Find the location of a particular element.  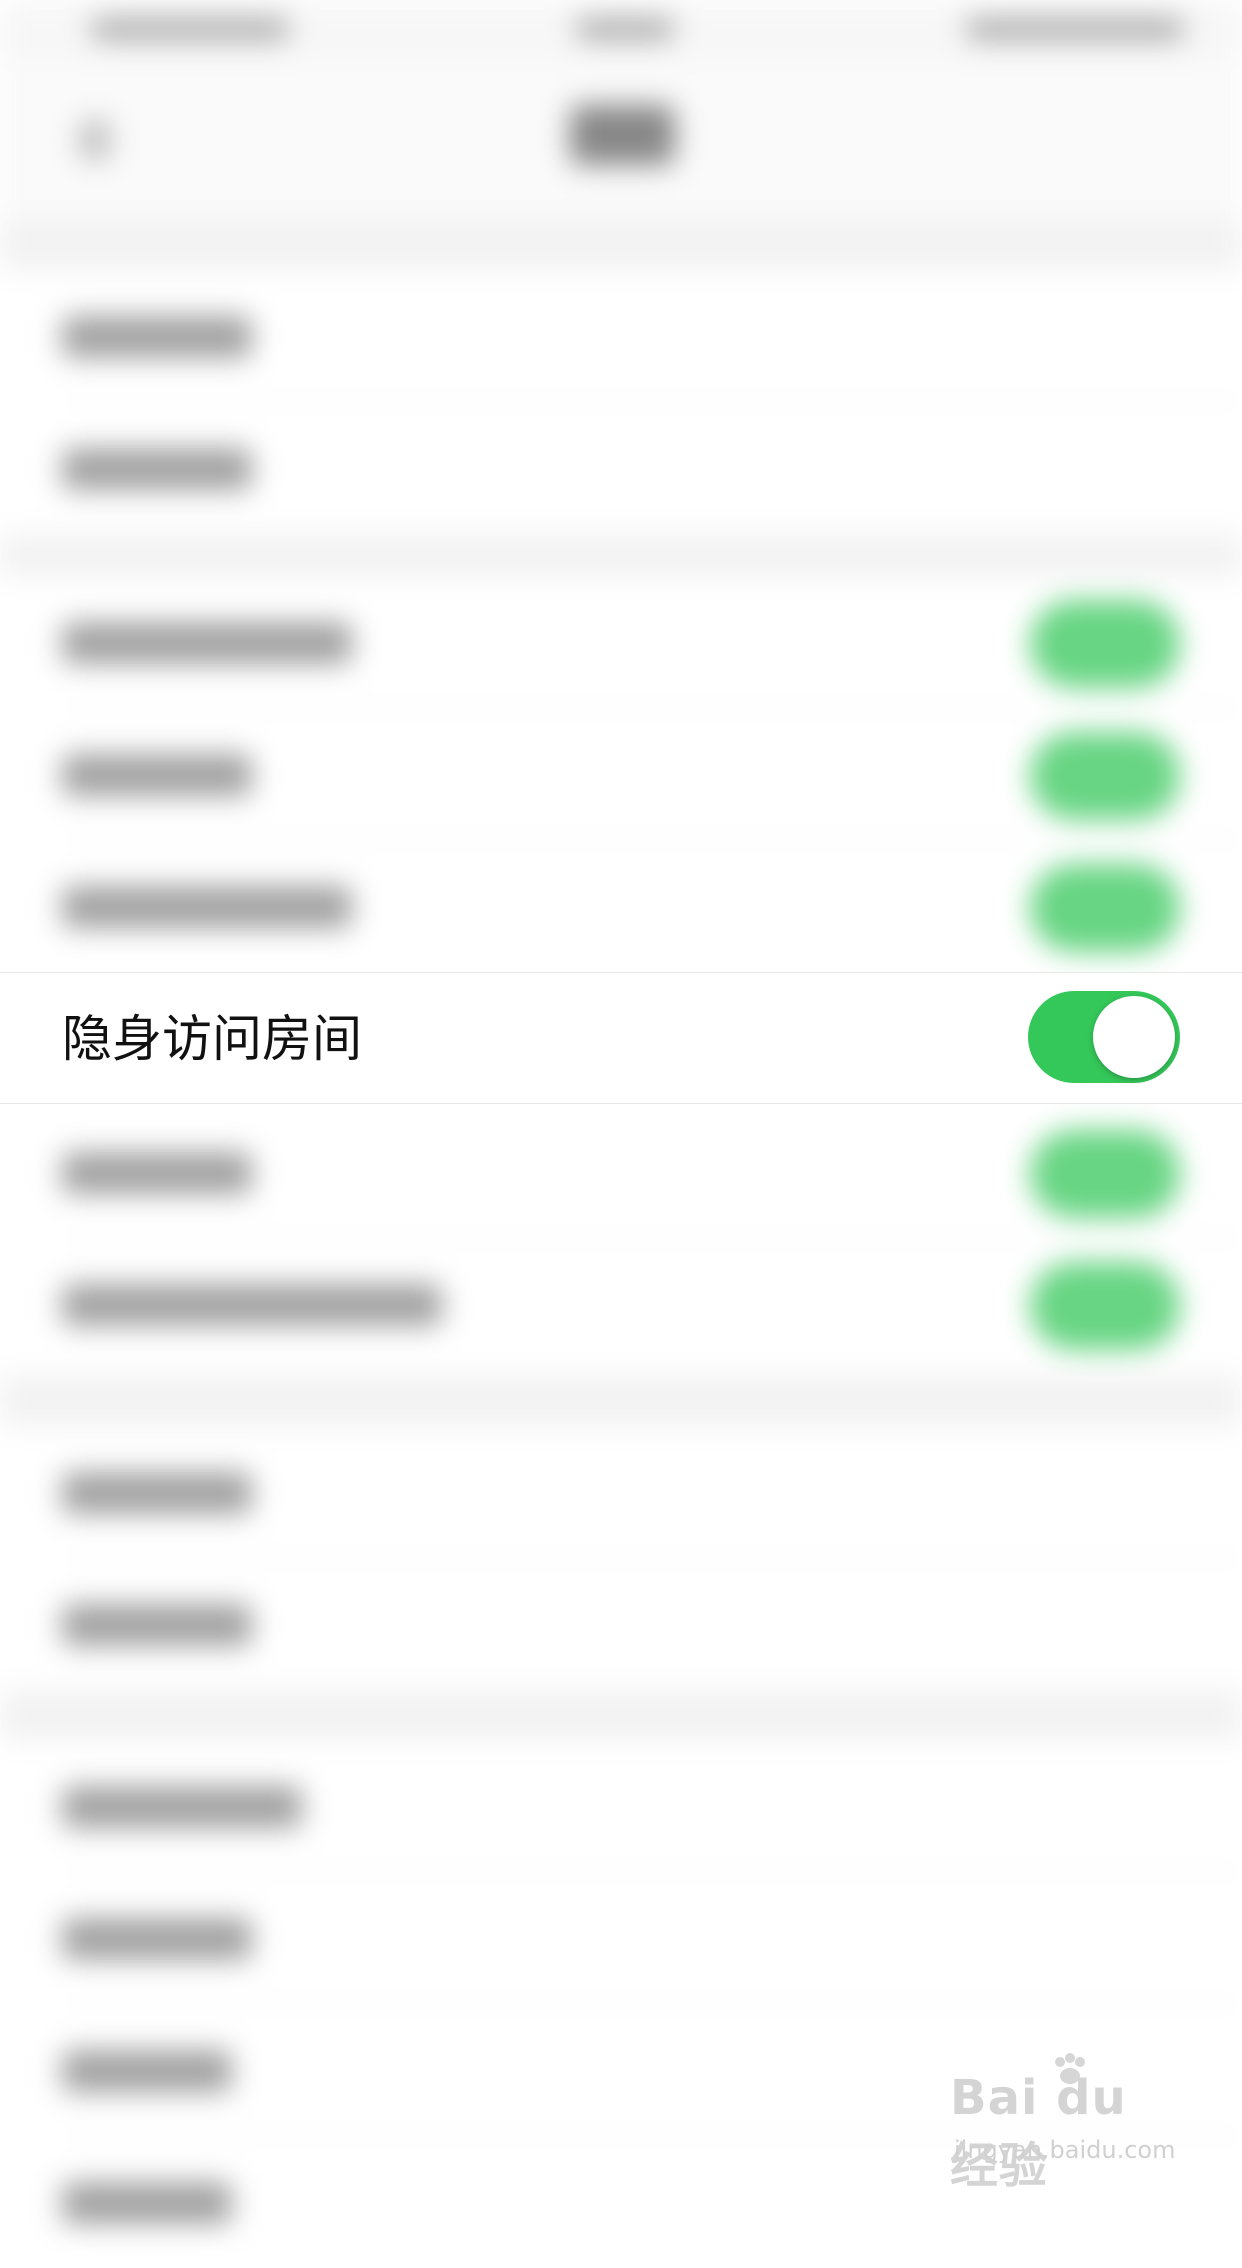

status-bar is located at coordinates (621, 30).